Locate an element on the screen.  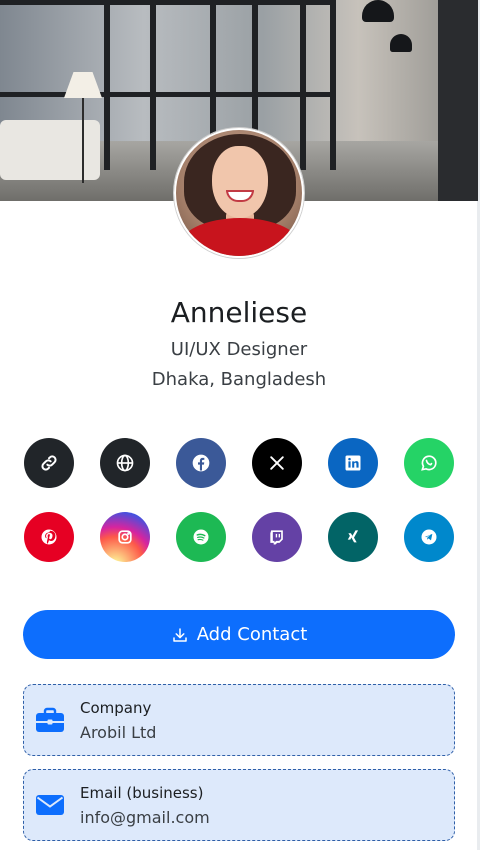
briefcase-icon is located at coordinates (50, 719).